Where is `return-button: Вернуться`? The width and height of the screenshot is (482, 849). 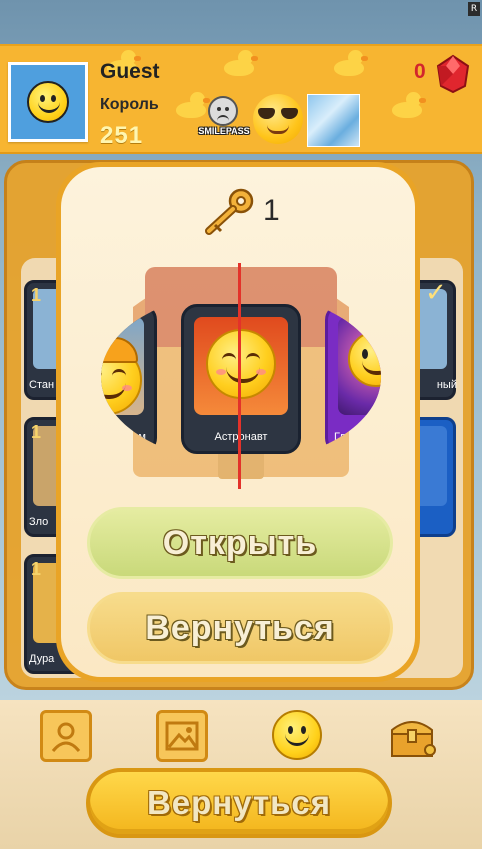 return-button: Вернуться is located at coordinates (240, 628).